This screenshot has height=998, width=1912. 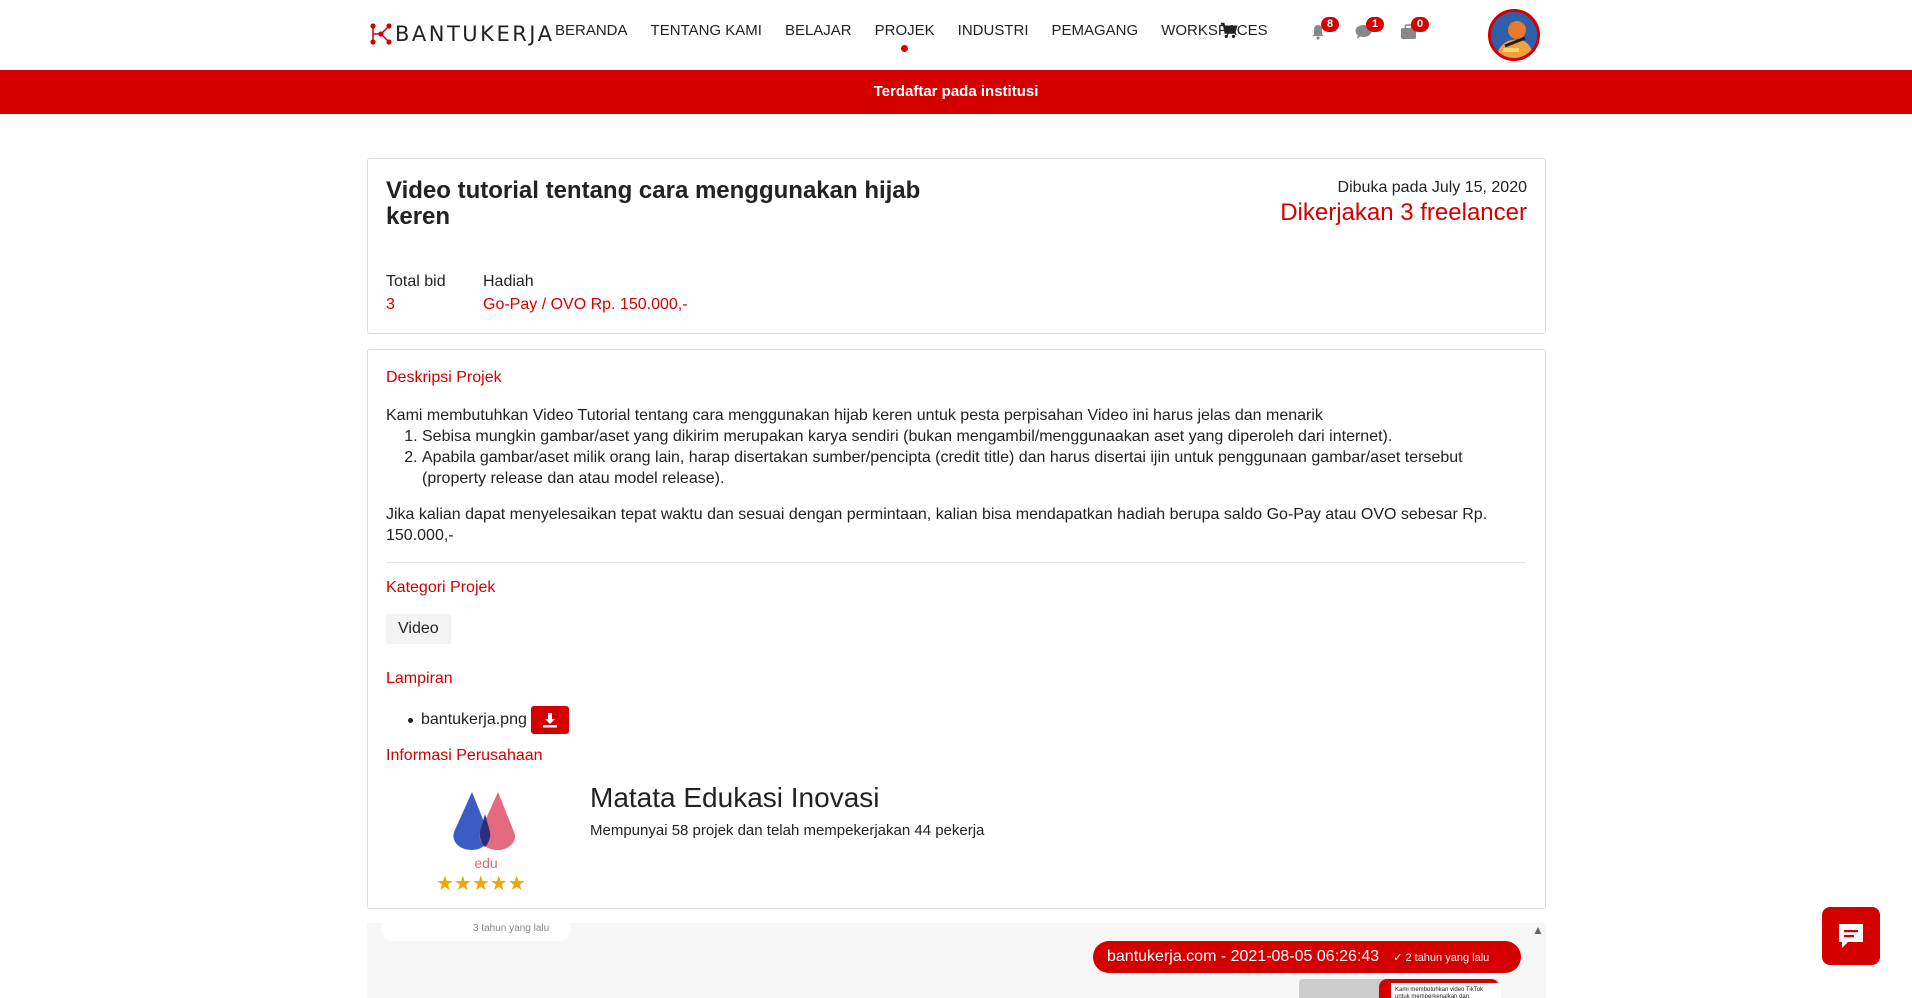 I want to click on nav-item-pemagang: PEMAGANG, so click(x=1095, y=32).